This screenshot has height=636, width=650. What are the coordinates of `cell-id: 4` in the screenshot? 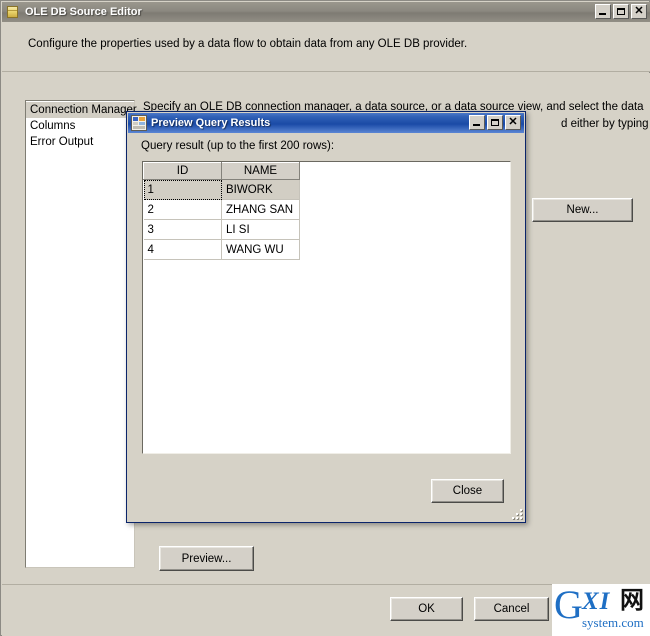 It's located at (182, 249).